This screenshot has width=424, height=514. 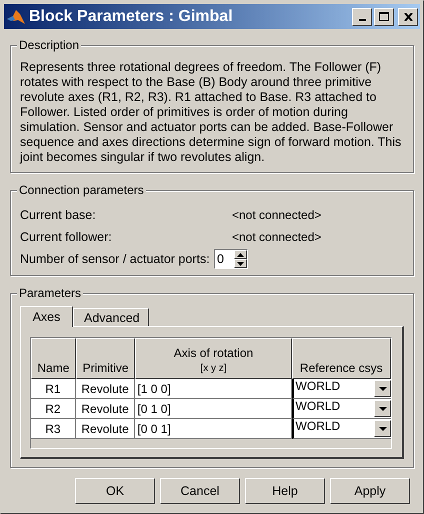 What do you see at coordinates (53, 358) in the screenshot?
I see `column-header: Name` at bounding box center [53, 358].